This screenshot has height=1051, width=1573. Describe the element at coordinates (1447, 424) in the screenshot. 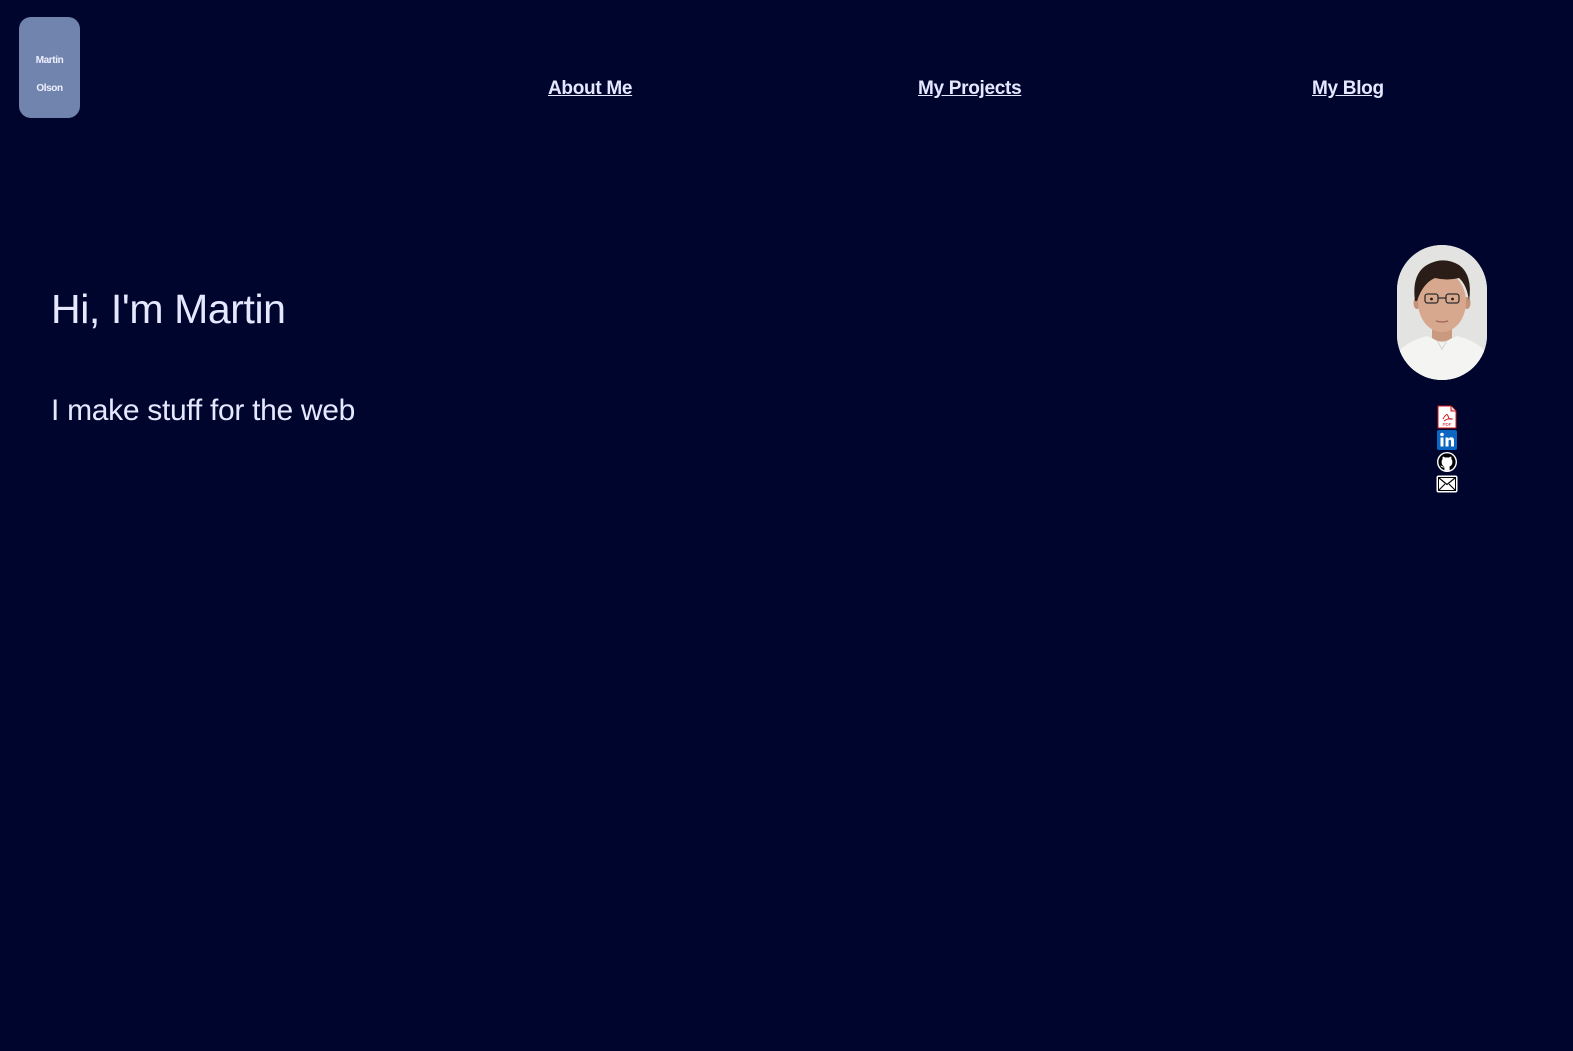

I see `pdf-icon-label: PDF` at that location.